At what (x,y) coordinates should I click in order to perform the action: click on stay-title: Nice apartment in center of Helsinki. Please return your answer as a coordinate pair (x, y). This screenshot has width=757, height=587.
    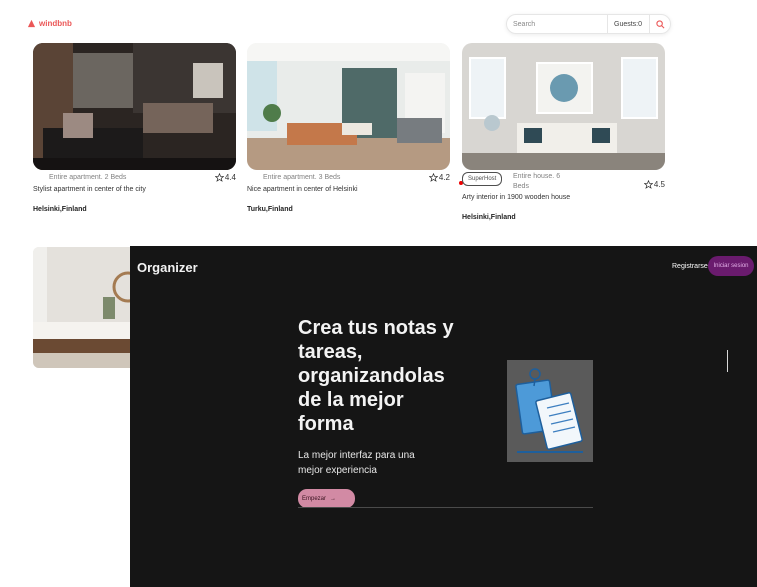
    Looking at the image, I should click on (302, 189).